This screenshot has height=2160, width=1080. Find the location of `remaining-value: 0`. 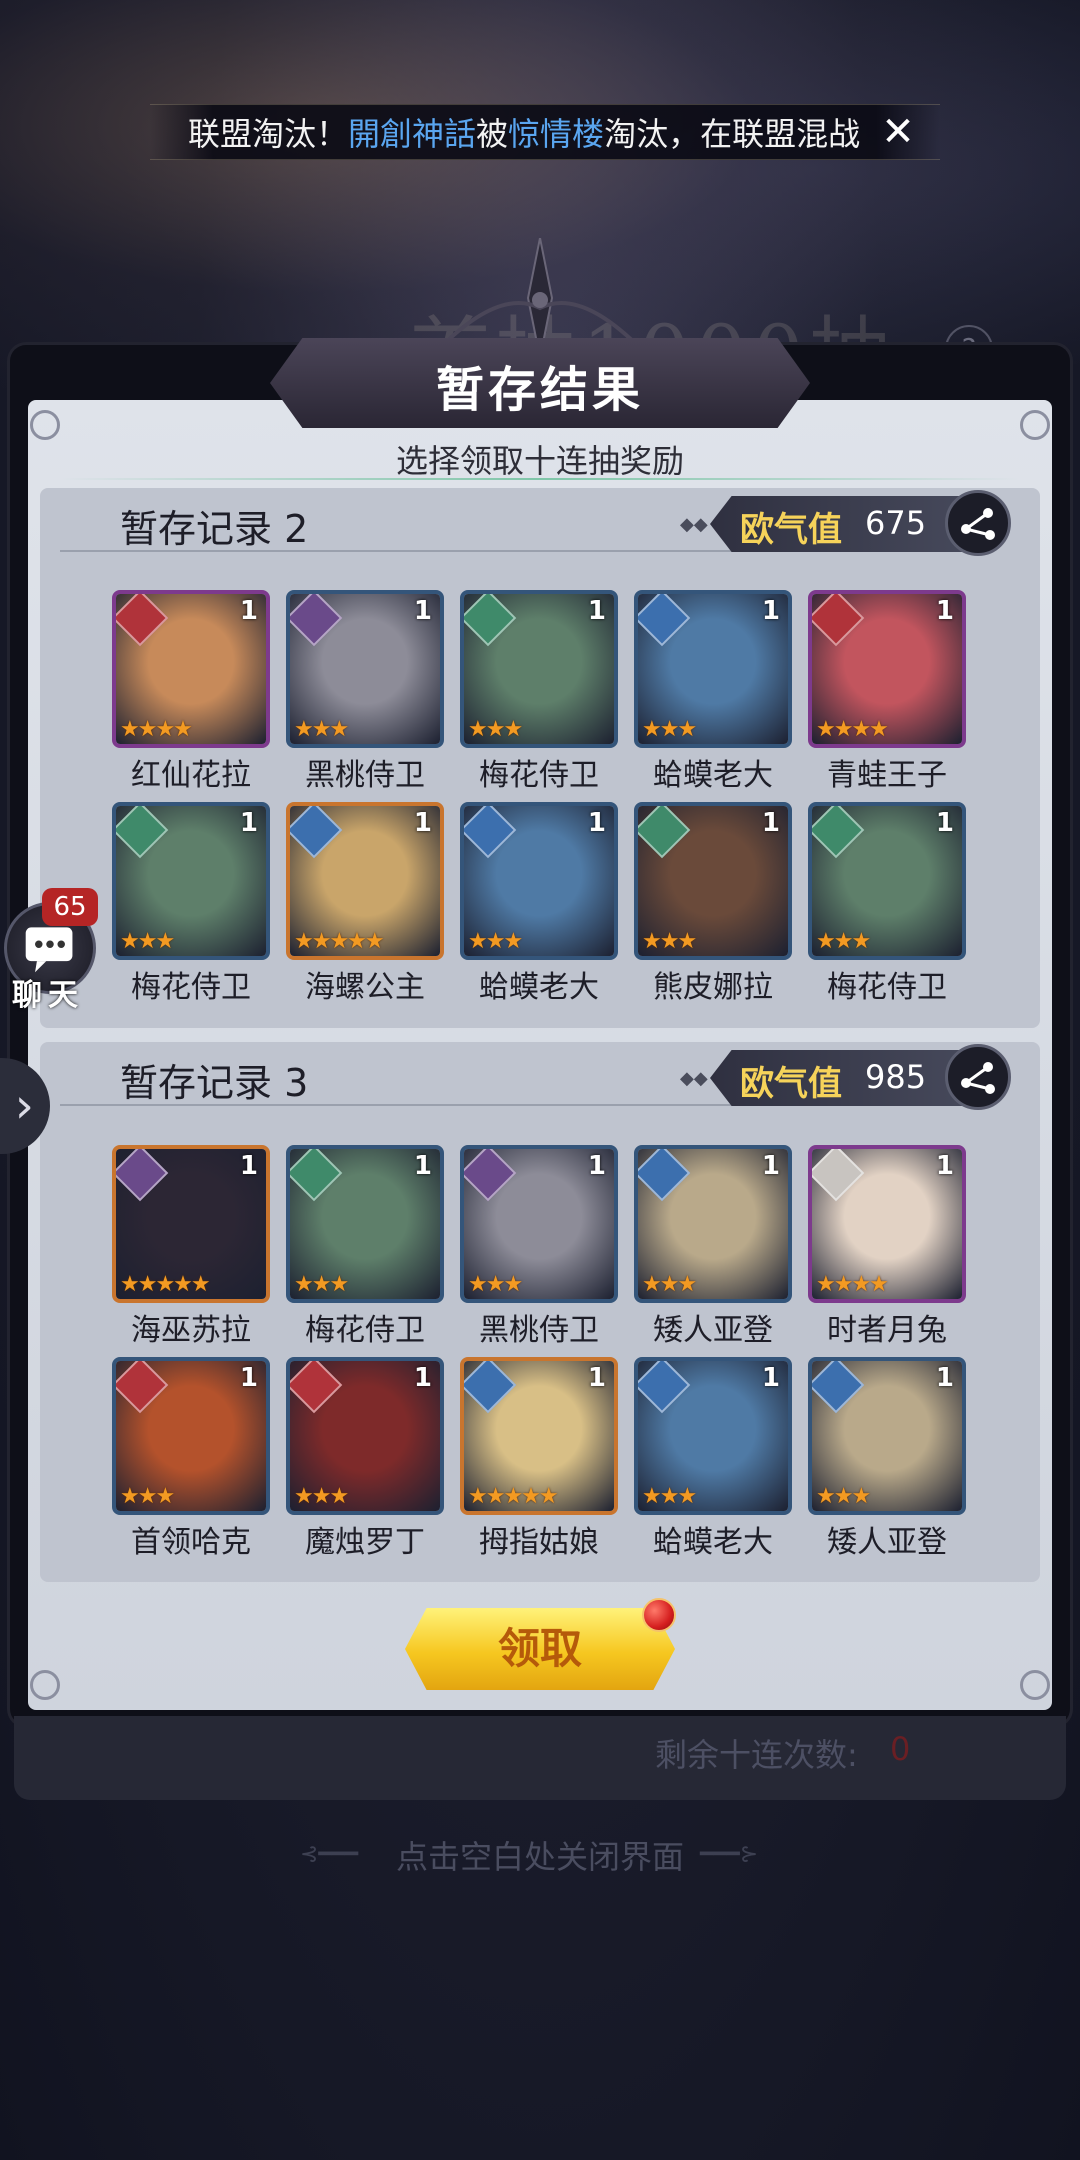

remaining-value: 0 is located at coordinates (900, 1749).